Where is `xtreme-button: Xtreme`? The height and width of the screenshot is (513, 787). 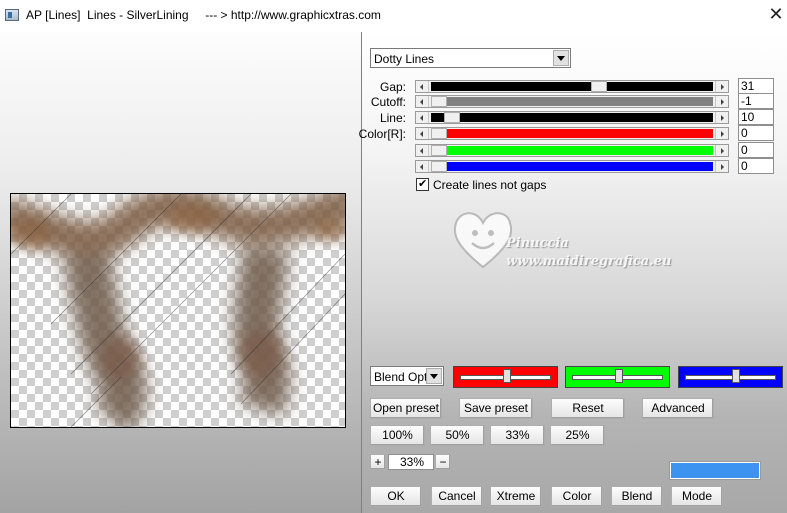
xtreme-button: Xtreme is located at coordinates (516, 496).